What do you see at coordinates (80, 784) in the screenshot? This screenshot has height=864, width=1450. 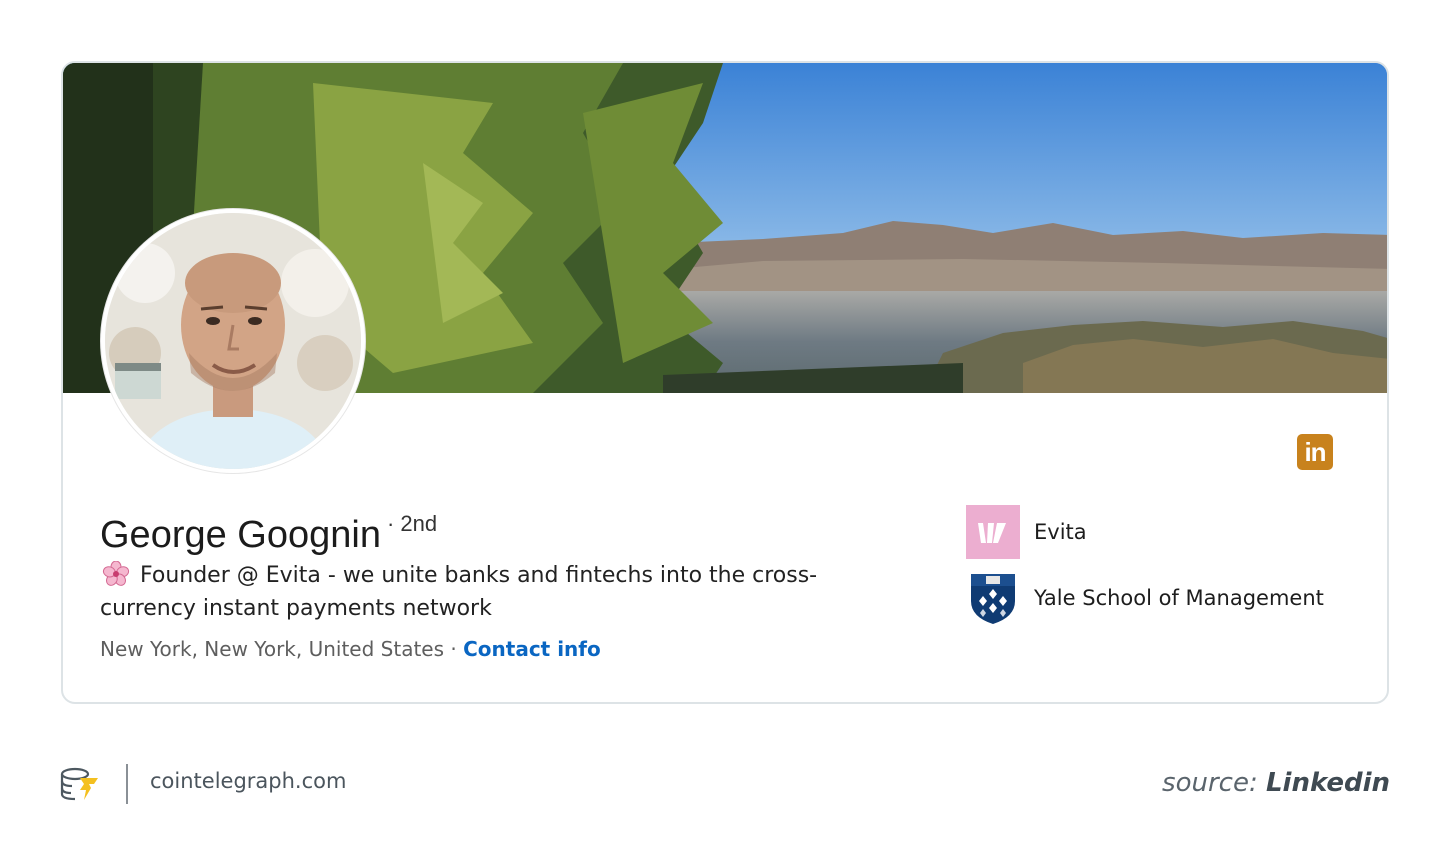 I see `cointelegraph-logo-icon` at bounding box center [80, 784].